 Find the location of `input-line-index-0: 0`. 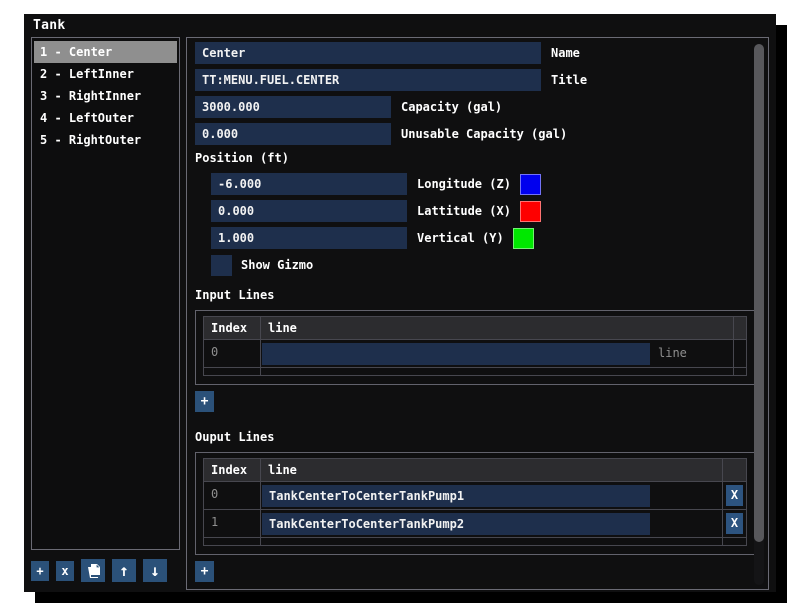

input-line-index-0: 0 is located at coordinates (232, 353).